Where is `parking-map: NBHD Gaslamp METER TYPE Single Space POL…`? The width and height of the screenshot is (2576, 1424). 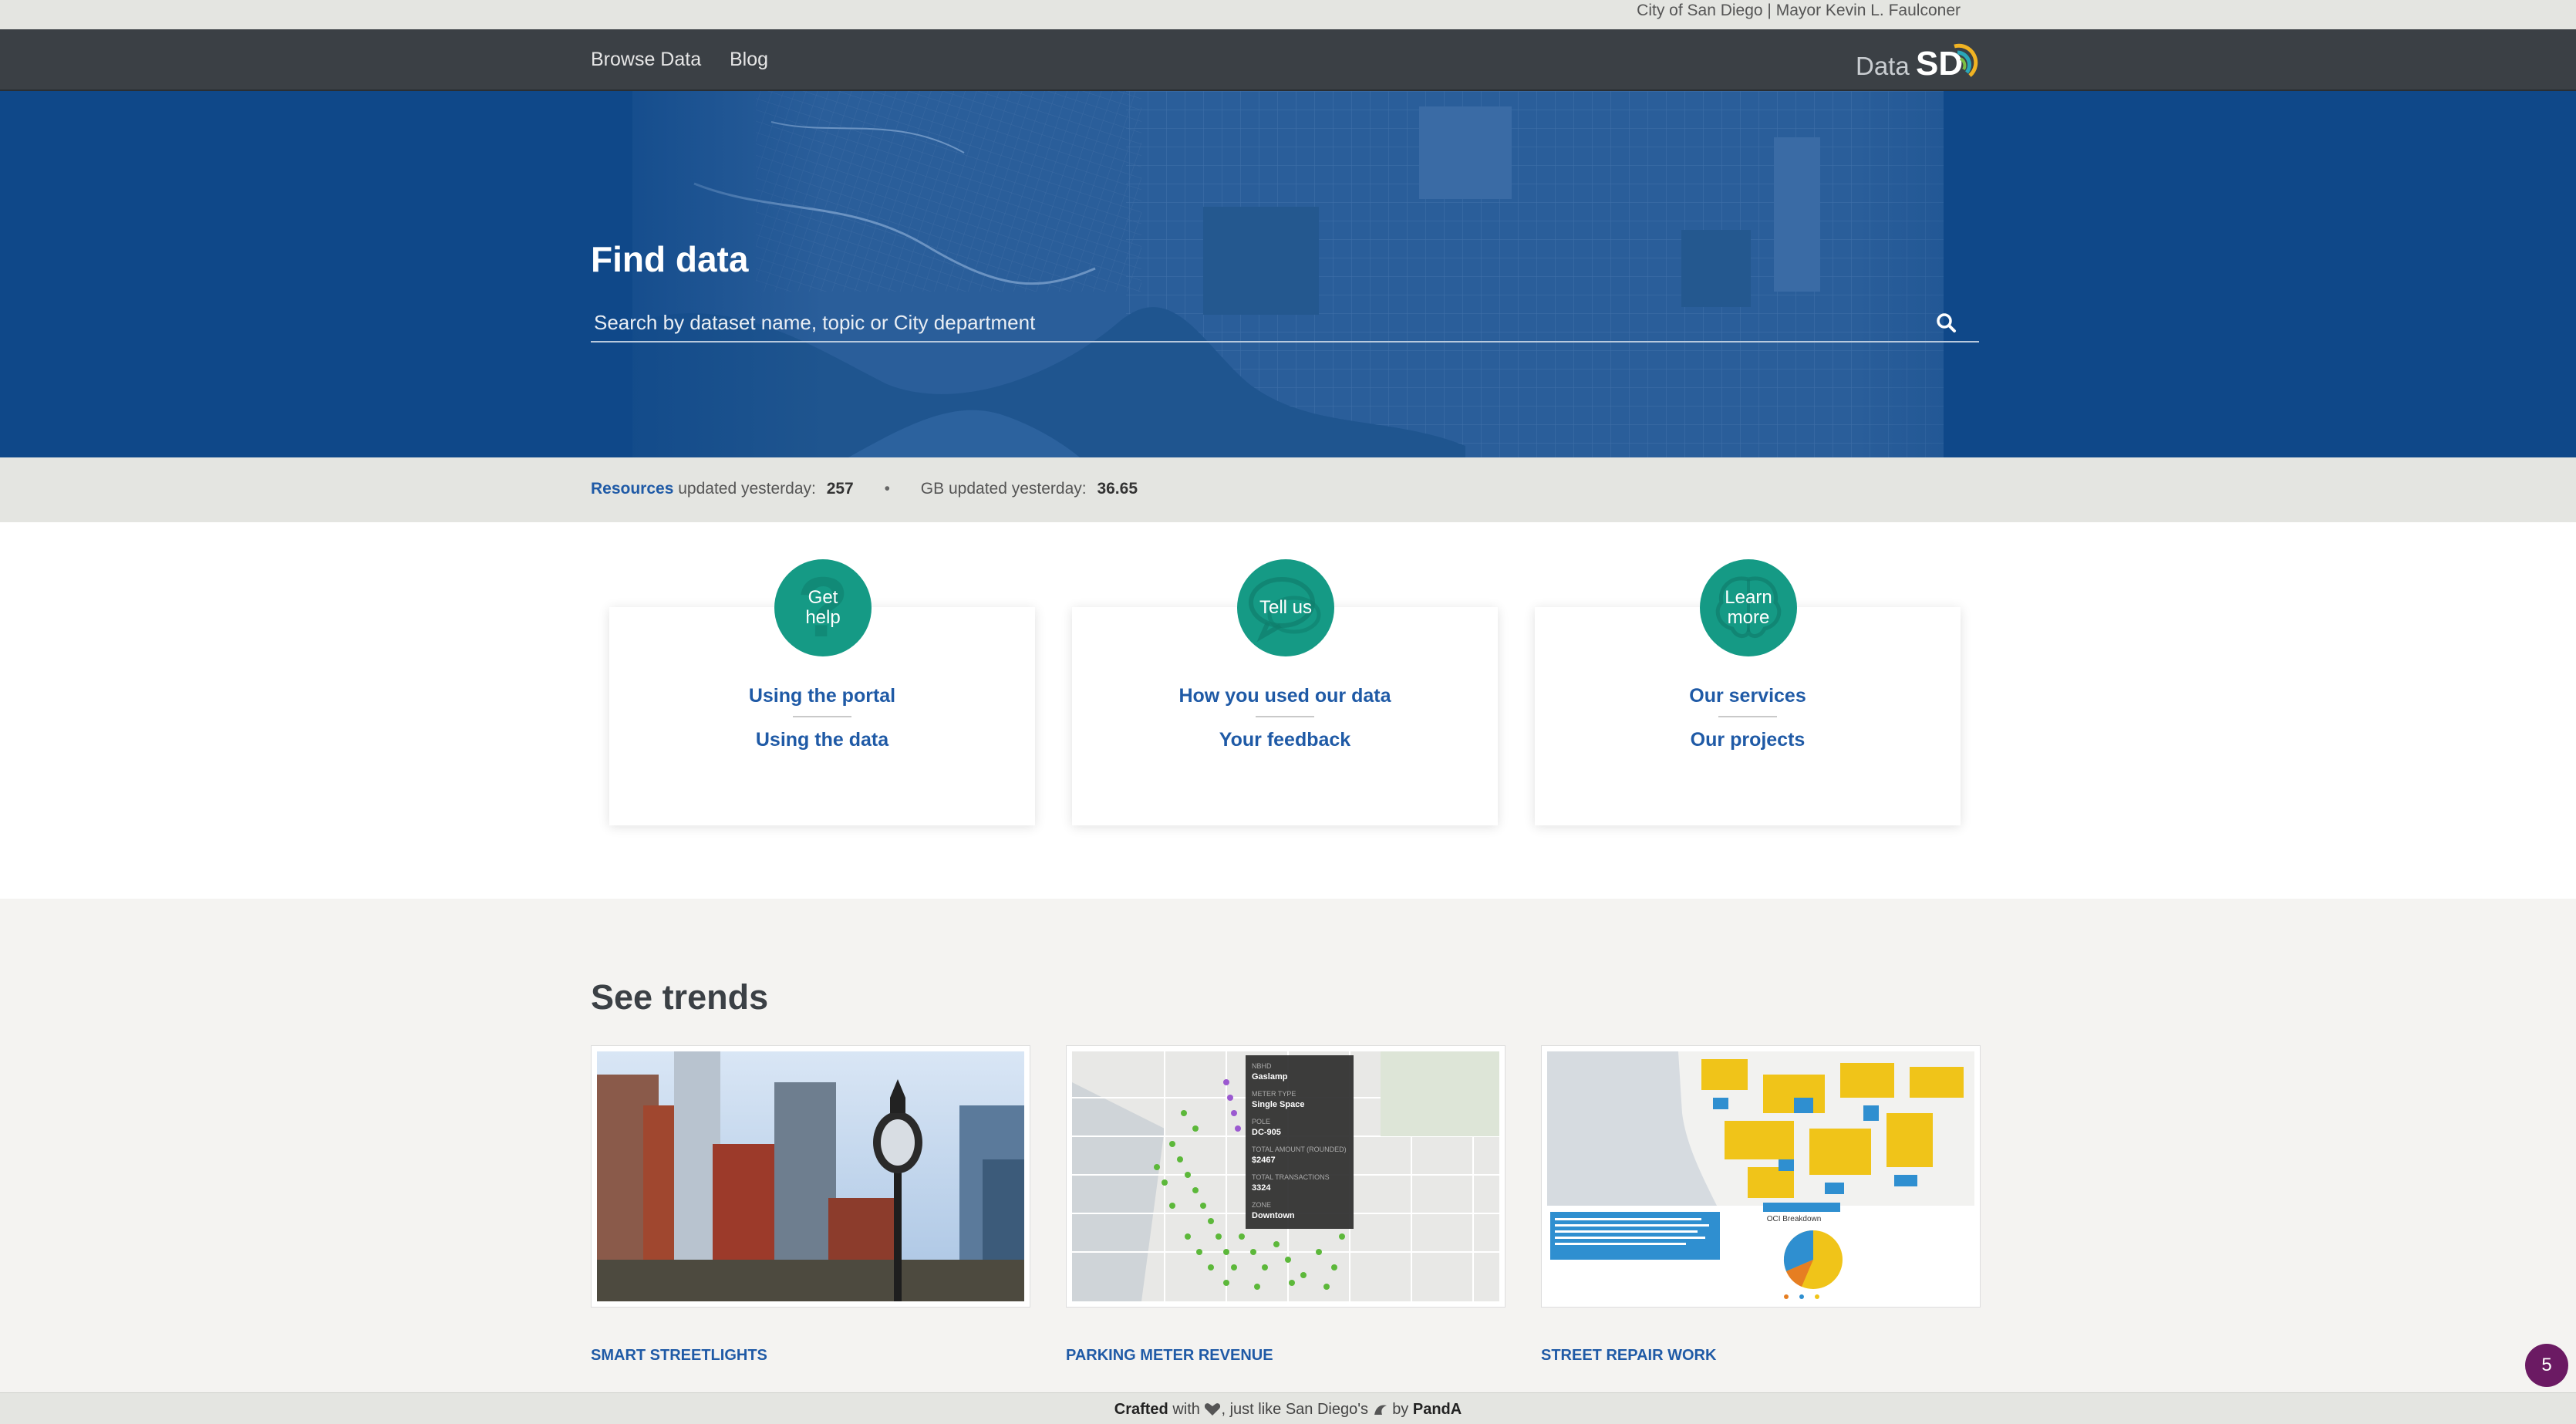
parking-map: NBHD Gaslamp METER TYPE Single Space POL… is located at coordinates (1285, 1176).